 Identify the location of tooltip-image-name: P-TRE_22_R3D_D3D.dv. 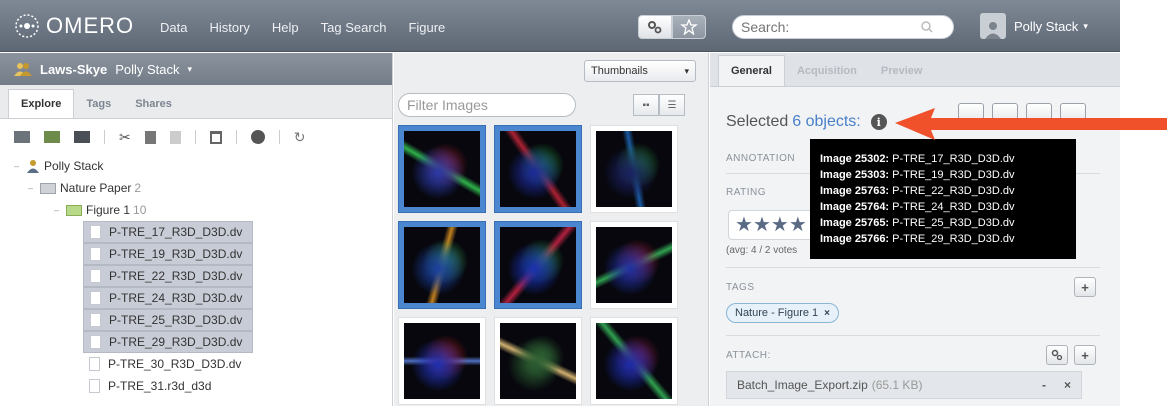
(953, 191).